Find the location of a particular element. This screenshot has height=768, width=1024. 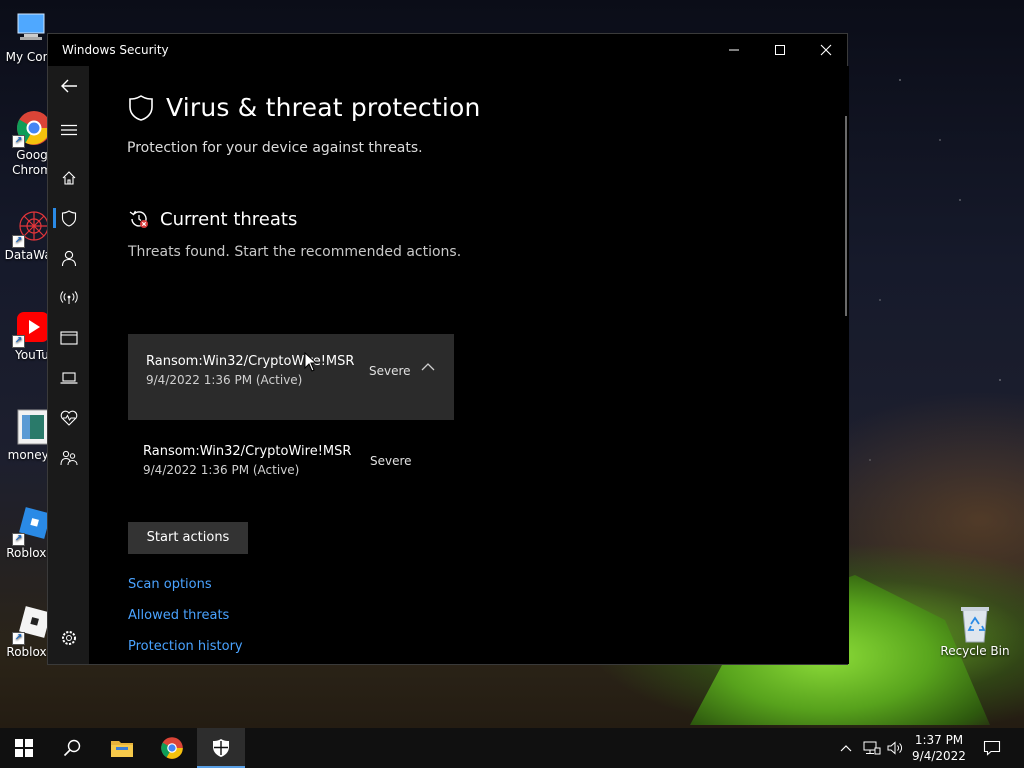

network-button is located at coordinates (872, 748).